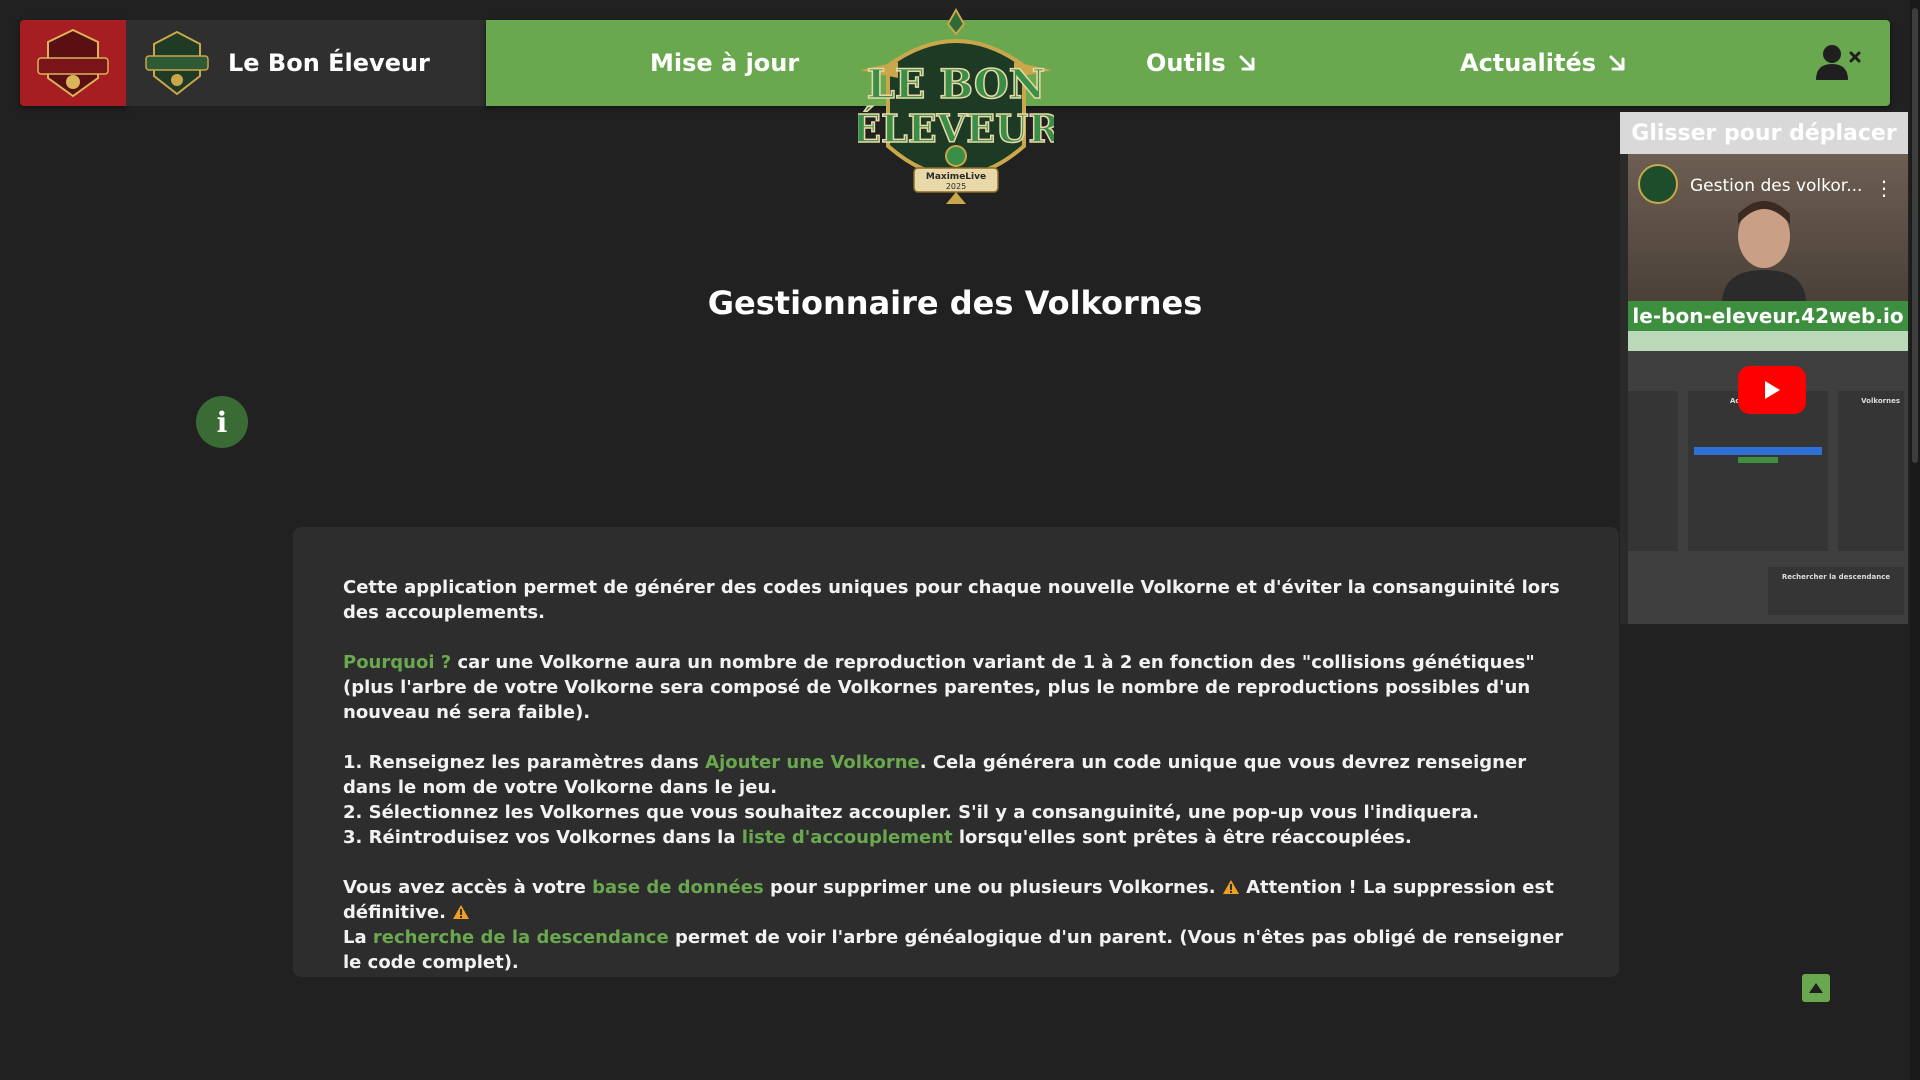 The height and width of the screenshot is (1080, 1920). I want to click on center-logo-year: 2025, so click(956, 186).